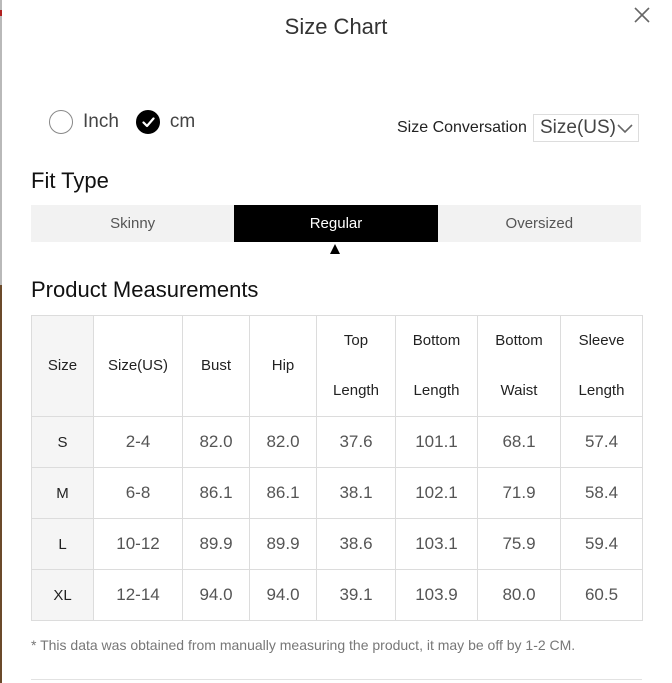 Image resolution: width=672 pixels, height=683 pixels. Describe the element at coordinates (145, 289) in the screenshot. I see `product-measurements-heading: Product Measurements` at that location.